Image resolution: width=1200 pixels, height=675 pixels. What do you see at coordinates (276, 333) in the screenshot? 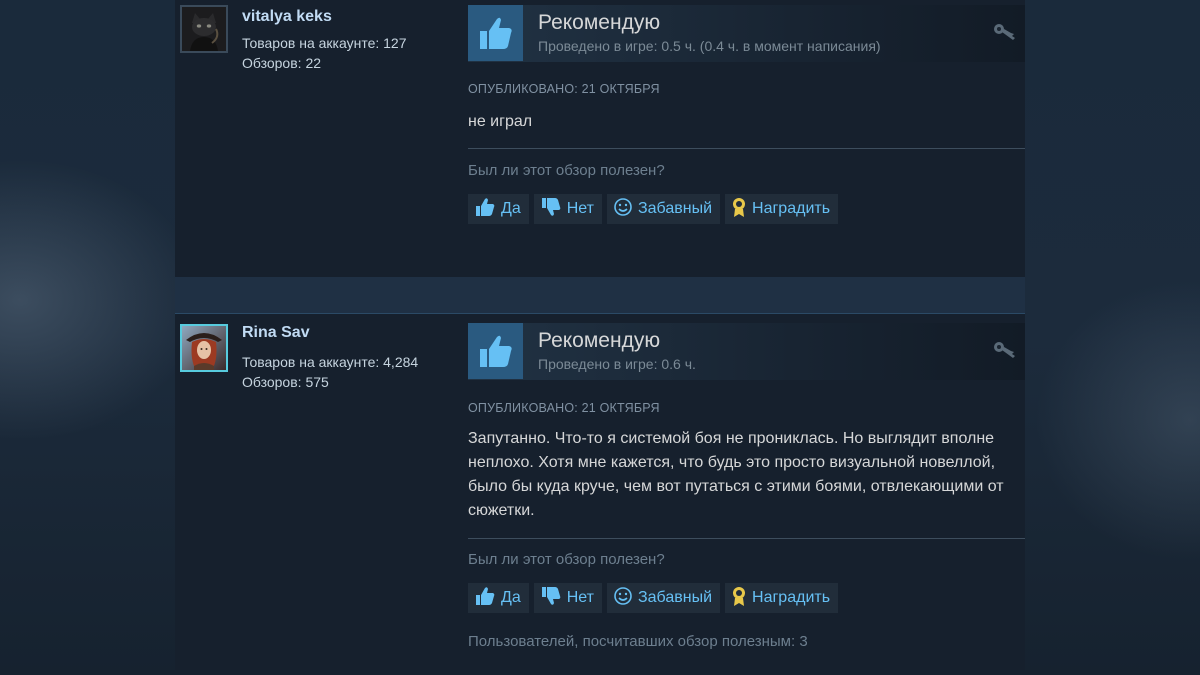
I see `persona-name: Rina Sav` at bounding box center [276, 333].